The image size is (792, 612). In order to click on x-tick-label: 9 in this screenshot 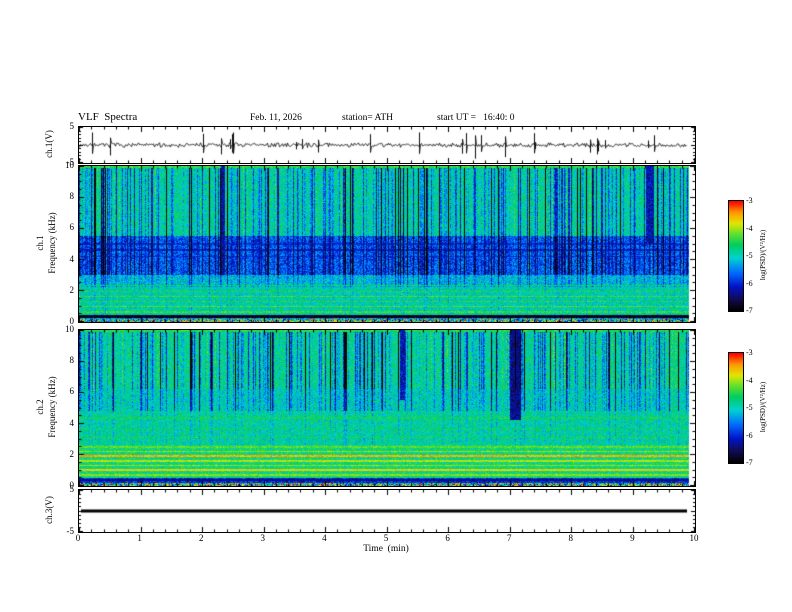, I will do `click(632, 538)`.